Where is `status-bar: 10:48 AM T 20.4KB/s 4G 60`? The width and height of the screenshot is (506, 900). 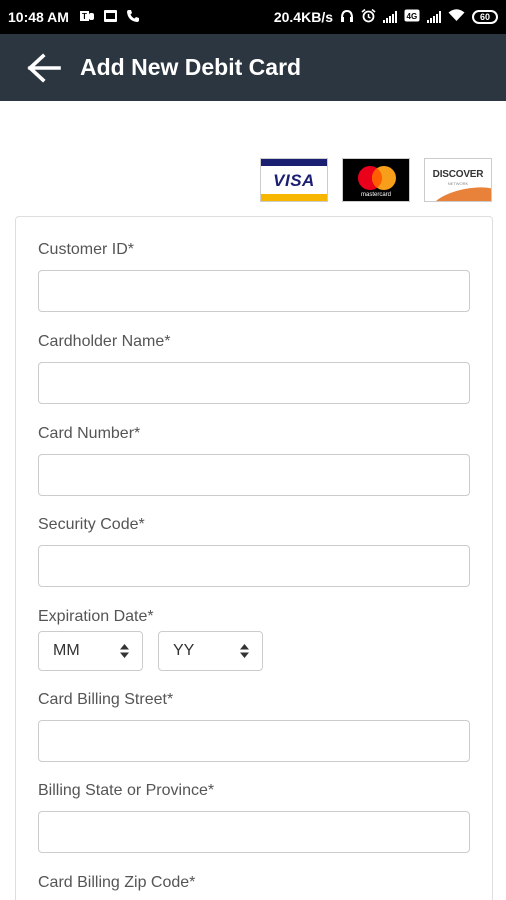 status-bar: 10:48 AM T 20.4KB/s 4G 60 is located at coordinates (253, 17).